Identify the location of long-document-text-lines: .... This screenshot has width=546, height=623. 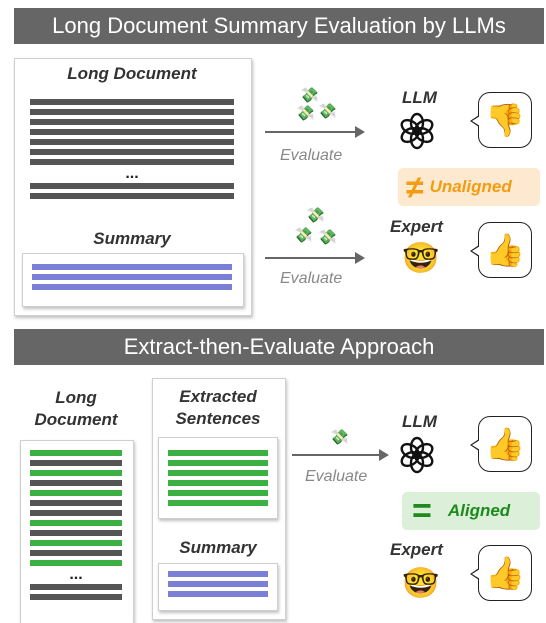
(132, 151).